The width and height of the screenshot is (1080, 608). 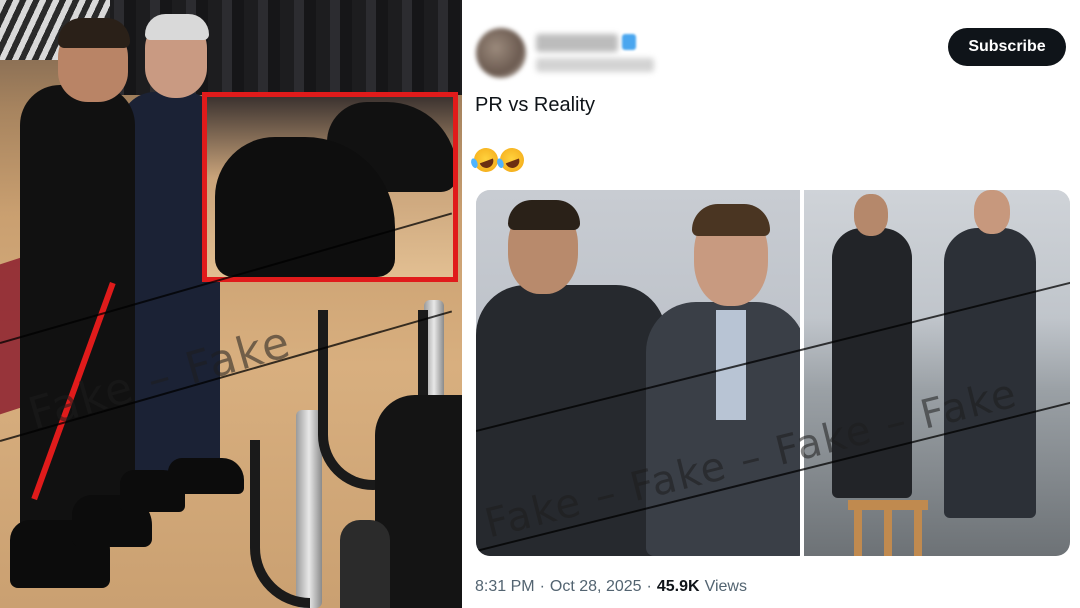 I want to click on zoom-highlight-box, so click(x=330, y=187).